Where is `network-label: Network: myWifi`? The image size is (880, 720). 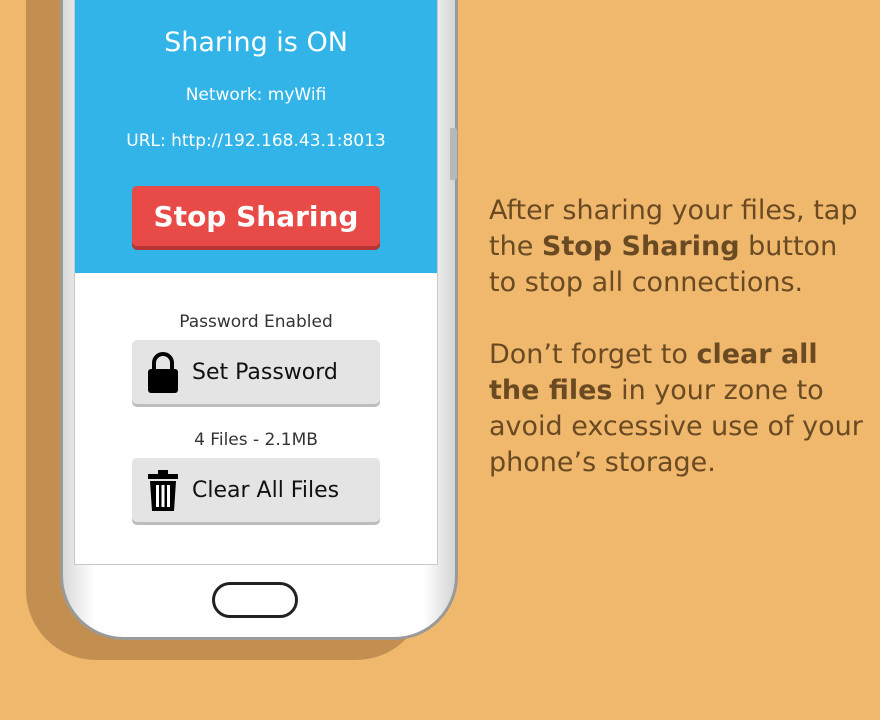
network-label: Network: myWifi is located at coordinates (256, 95).